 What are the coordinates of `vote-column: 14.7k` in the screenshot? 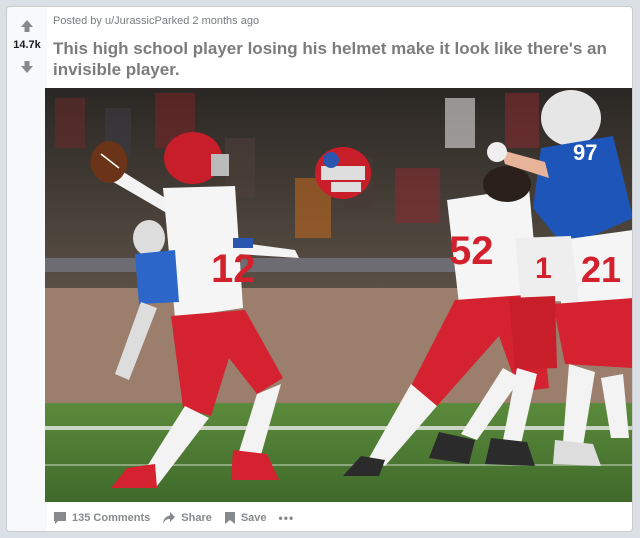 It's located at (27, 269).